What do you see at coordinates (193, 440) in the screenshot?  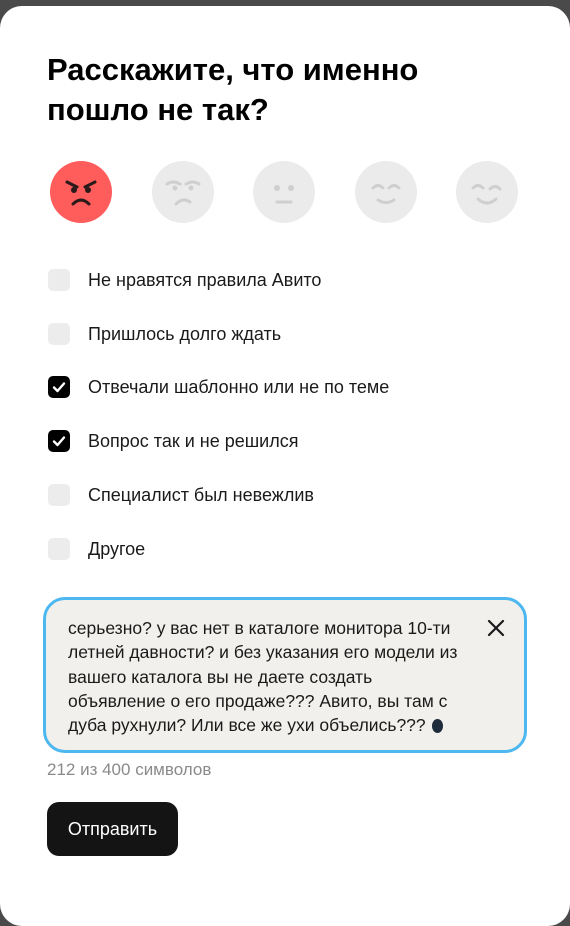 I see `option-label: Вопрос так и не решился` at bounding box center [193, 440].